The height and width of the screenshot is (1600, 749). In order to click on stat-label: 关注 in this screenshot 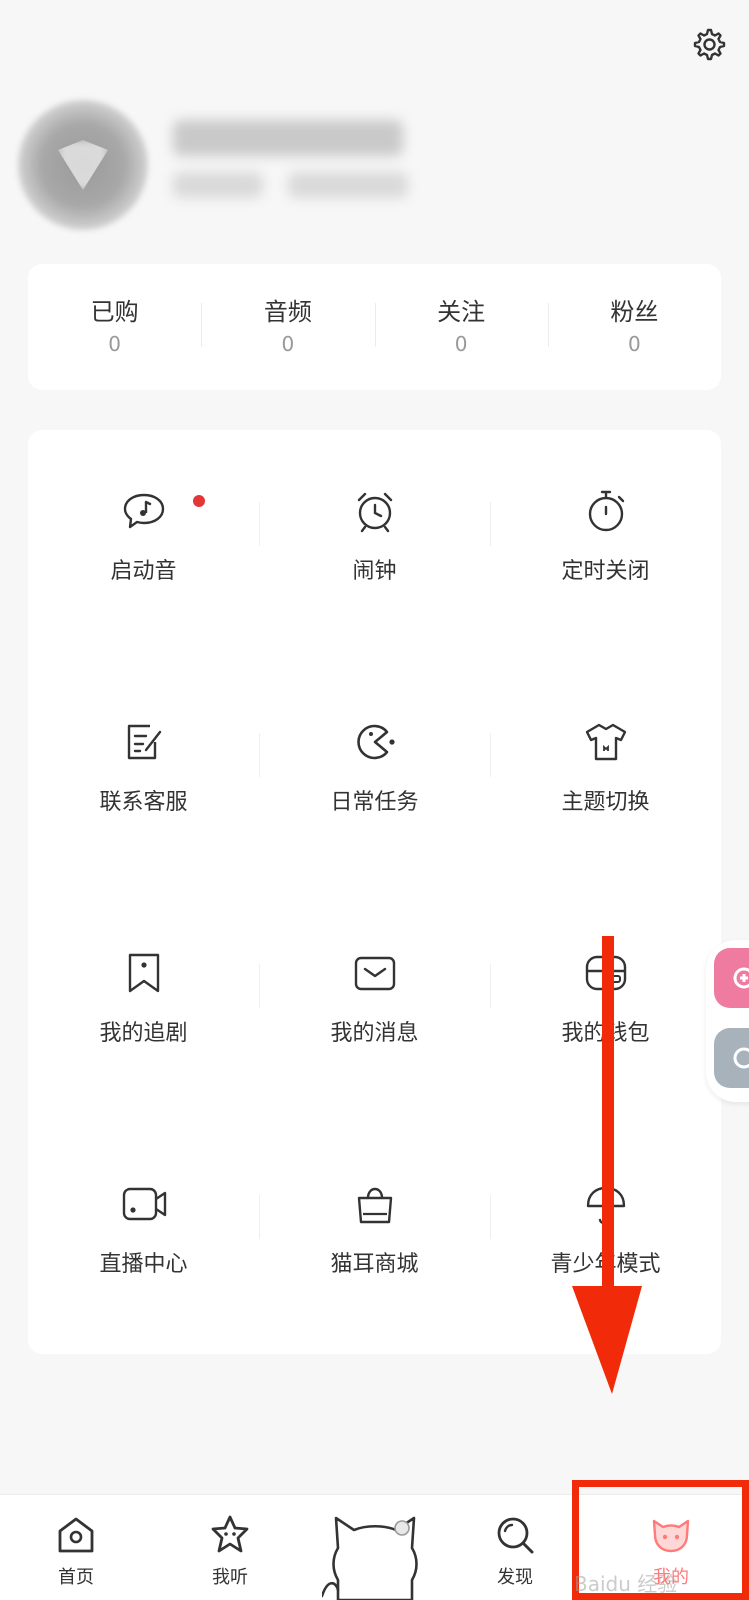, I will do `click(461, 312)`.